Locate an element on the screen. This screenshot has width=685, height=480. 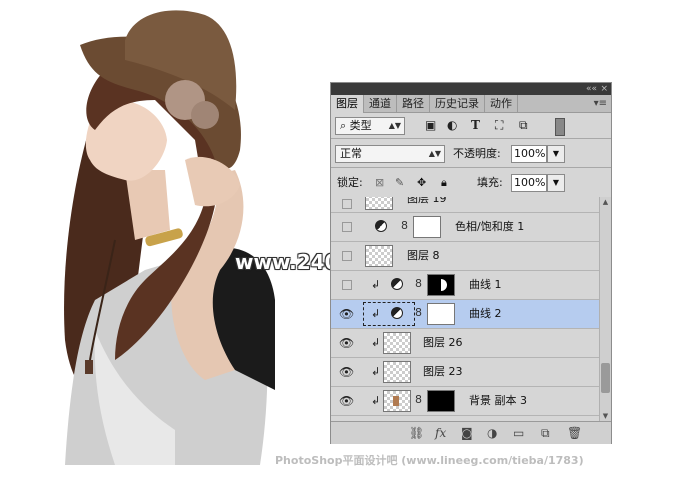
layer-row: 👁︎ ↲ 8 背景 副本 3 is located at coordinates (465, 401).